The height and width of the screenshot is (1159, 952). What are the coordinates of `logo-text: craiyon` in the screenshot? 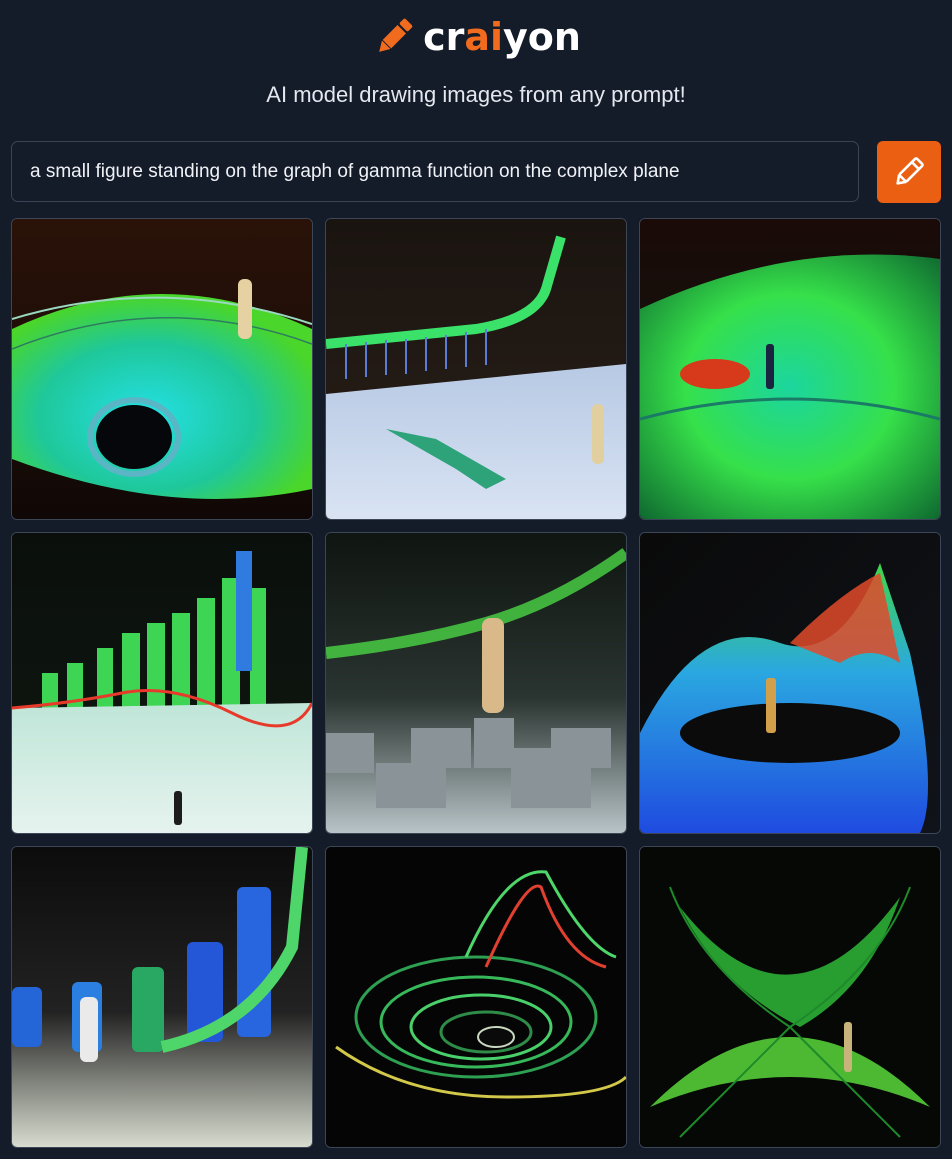 It's located at (502, 37).